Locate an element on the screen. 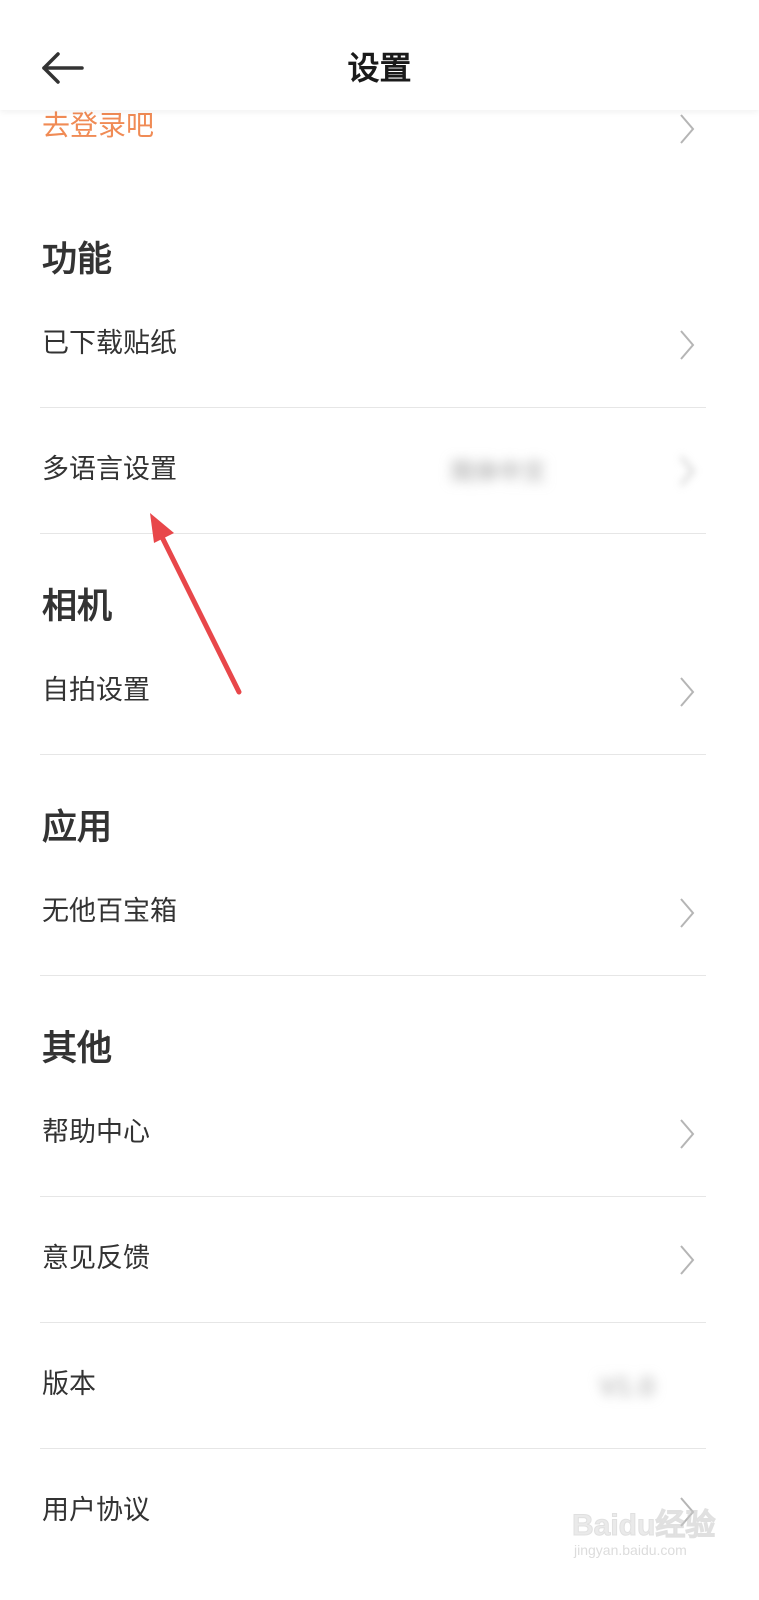 This screenshot has height=1600, width=759. language-value: 简体中文 is located at coordinates (498, 472).